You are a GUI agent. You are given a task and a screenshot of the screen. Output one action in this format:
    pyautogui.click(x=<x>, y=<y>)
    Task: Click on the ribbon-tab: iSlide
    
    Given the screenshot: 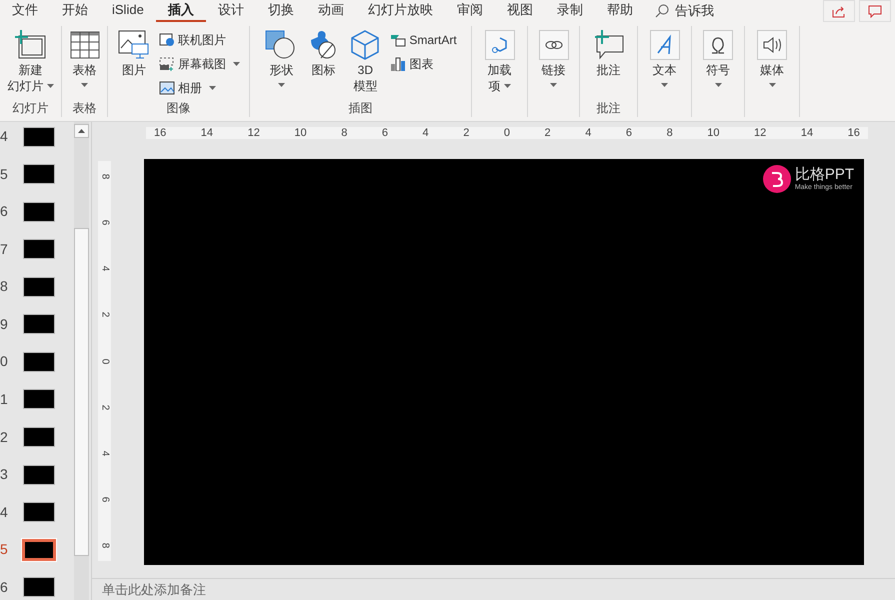 What is the action you would take?
    pyautogui.click(x=128, y=11)
    